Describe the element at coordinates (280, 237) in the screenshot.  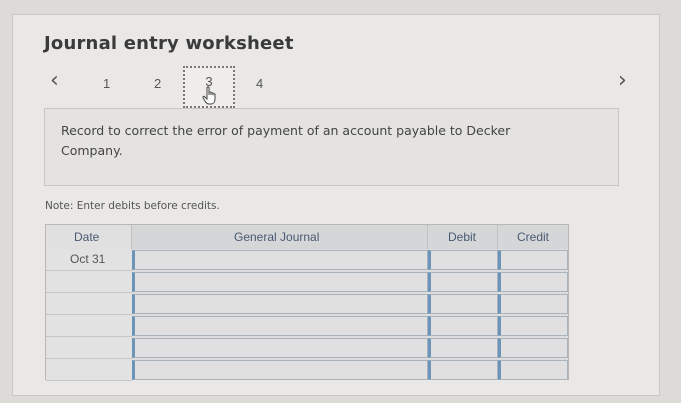
I see `general-journal-header: General Journal` at that location.